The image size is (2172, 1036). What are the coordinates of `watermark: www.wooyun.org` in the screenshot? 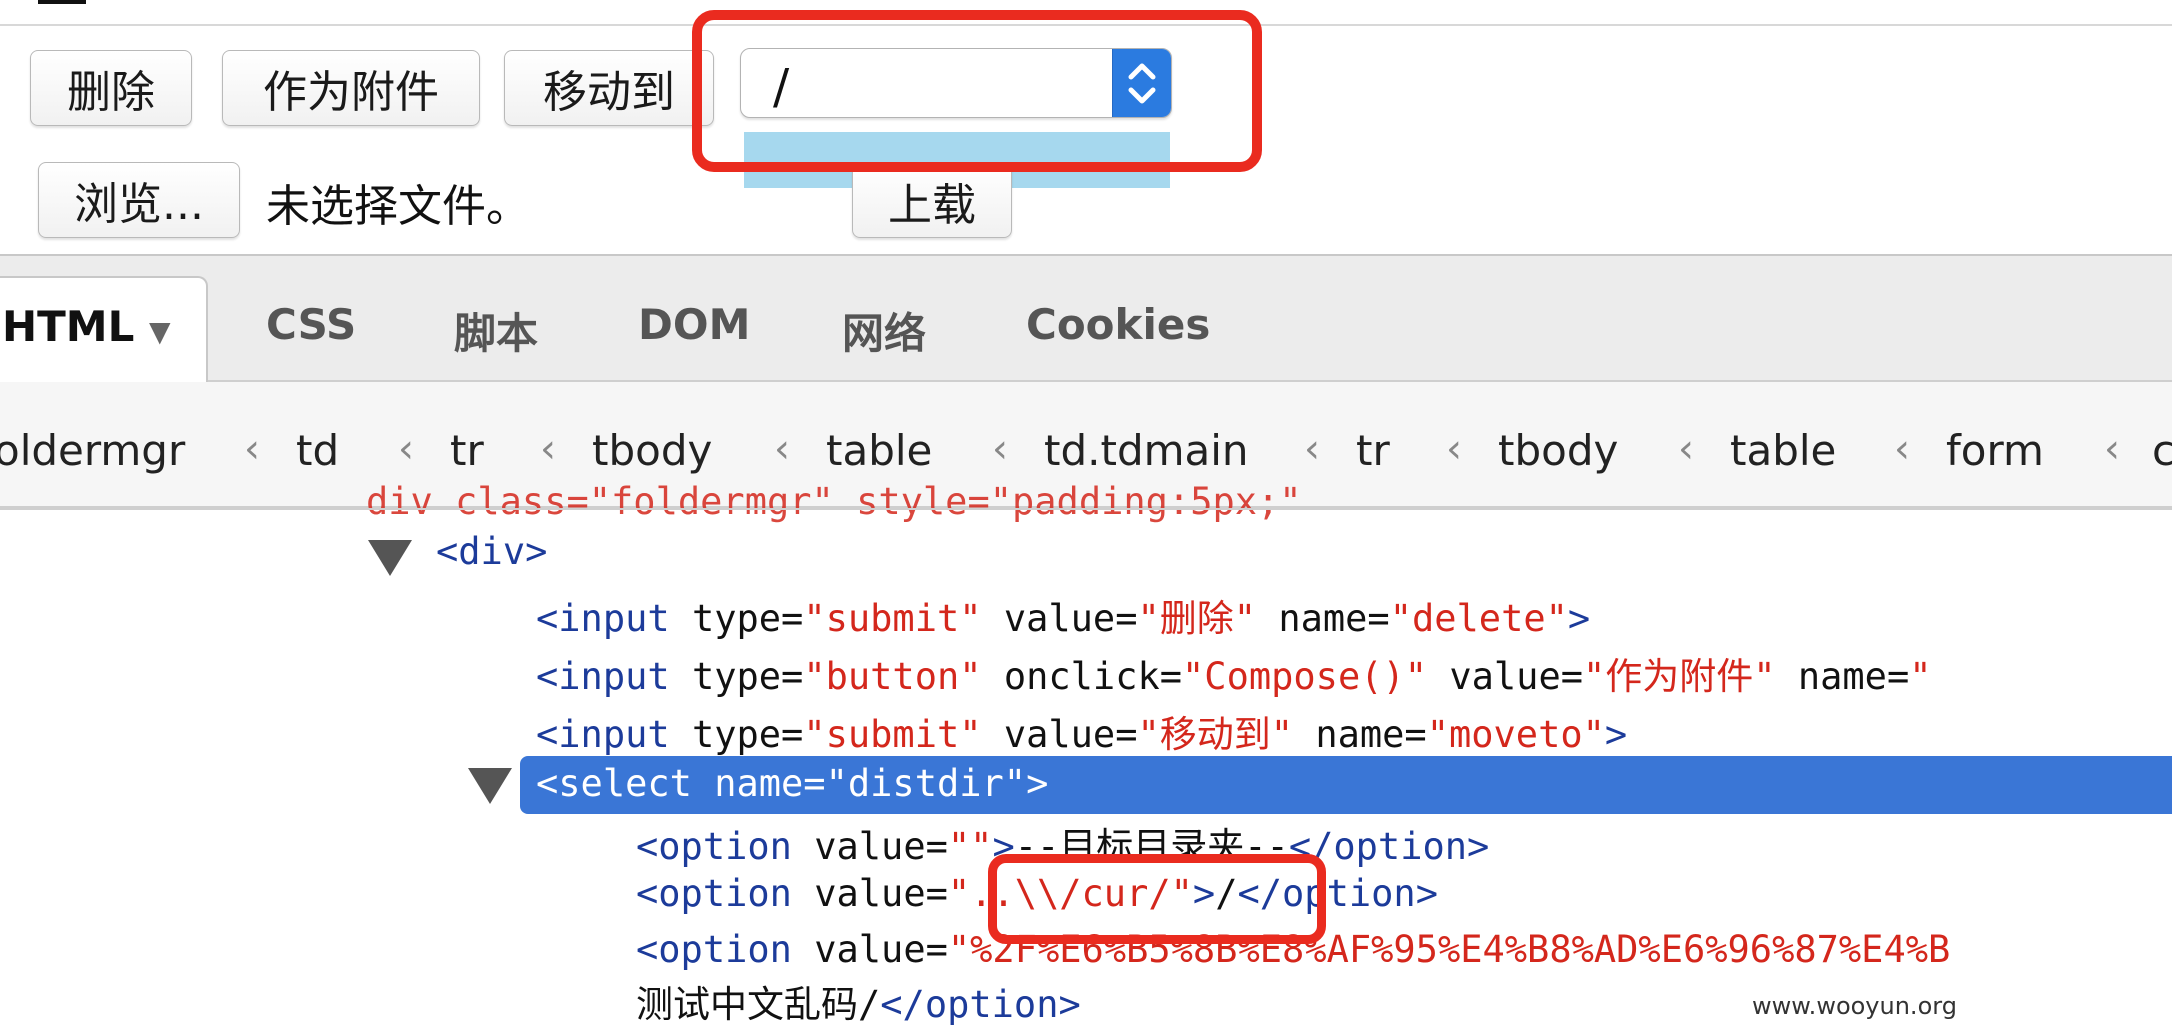 It's located at (1854, 1006).